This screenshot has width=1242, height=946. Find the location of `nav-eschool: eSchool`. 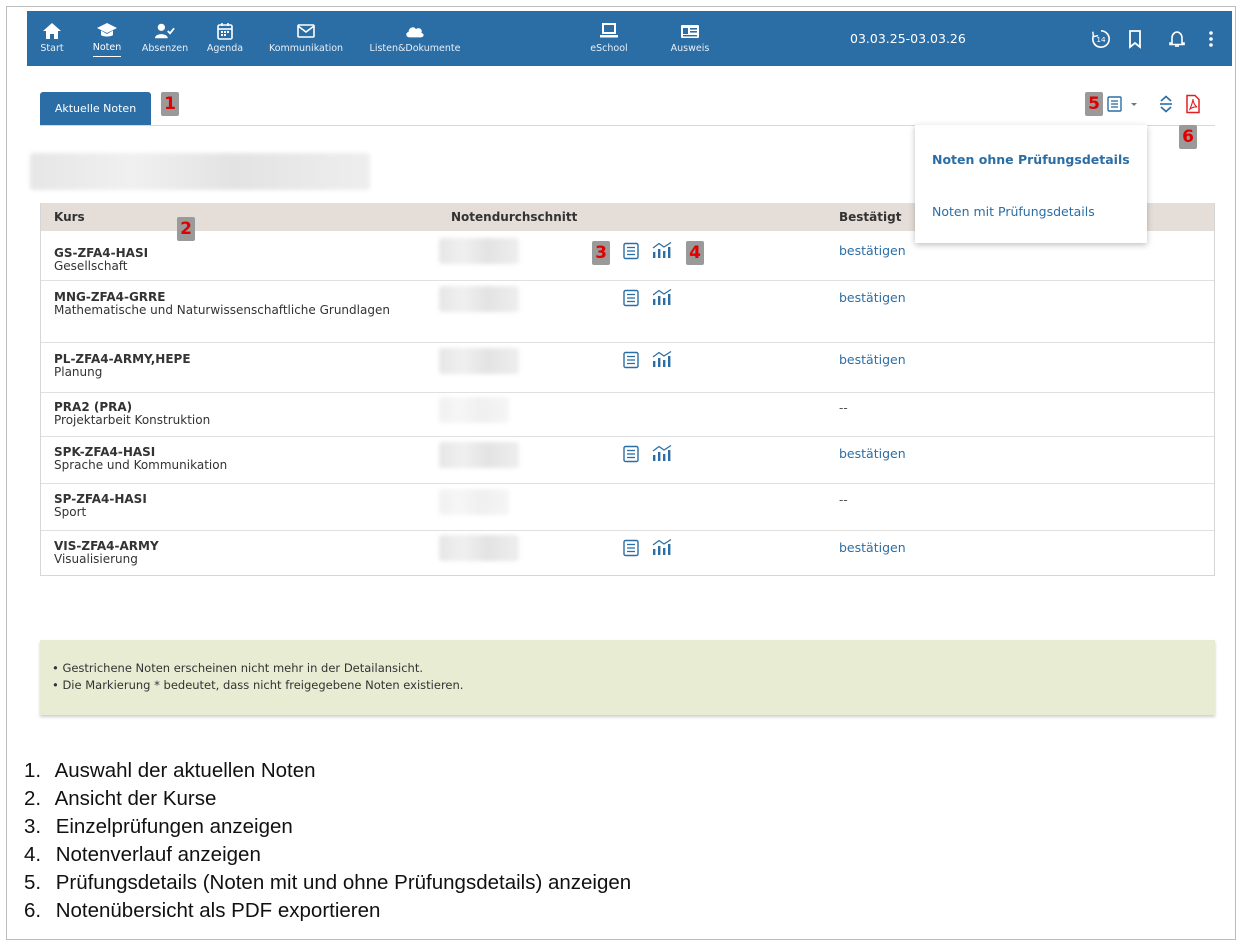

nav-eschool: eSchool is located at coordinates (609, 38).